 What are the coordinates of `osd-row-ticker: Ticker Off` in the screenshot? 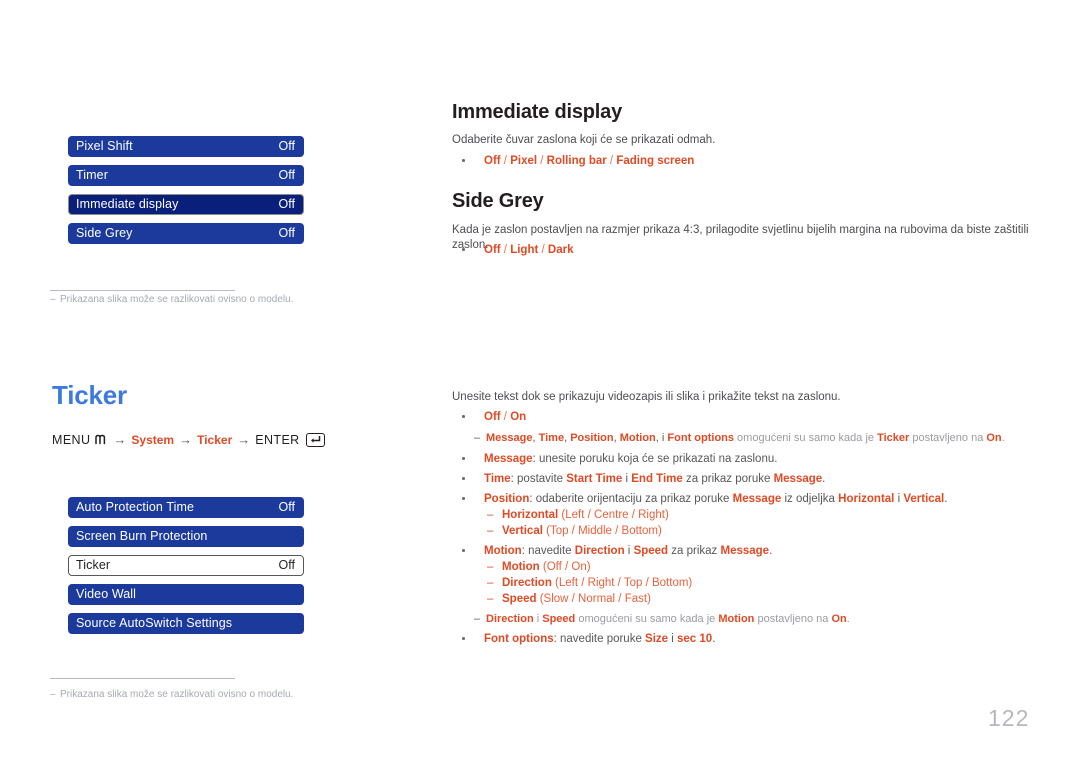 It's located at (186, 565).